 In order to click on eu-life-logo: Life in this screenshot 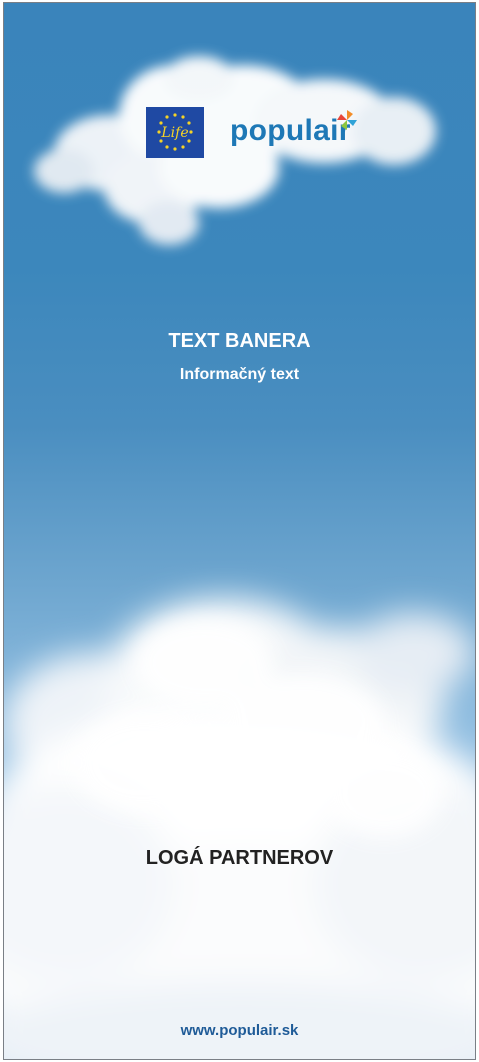, I will do `click(175, 132)`.